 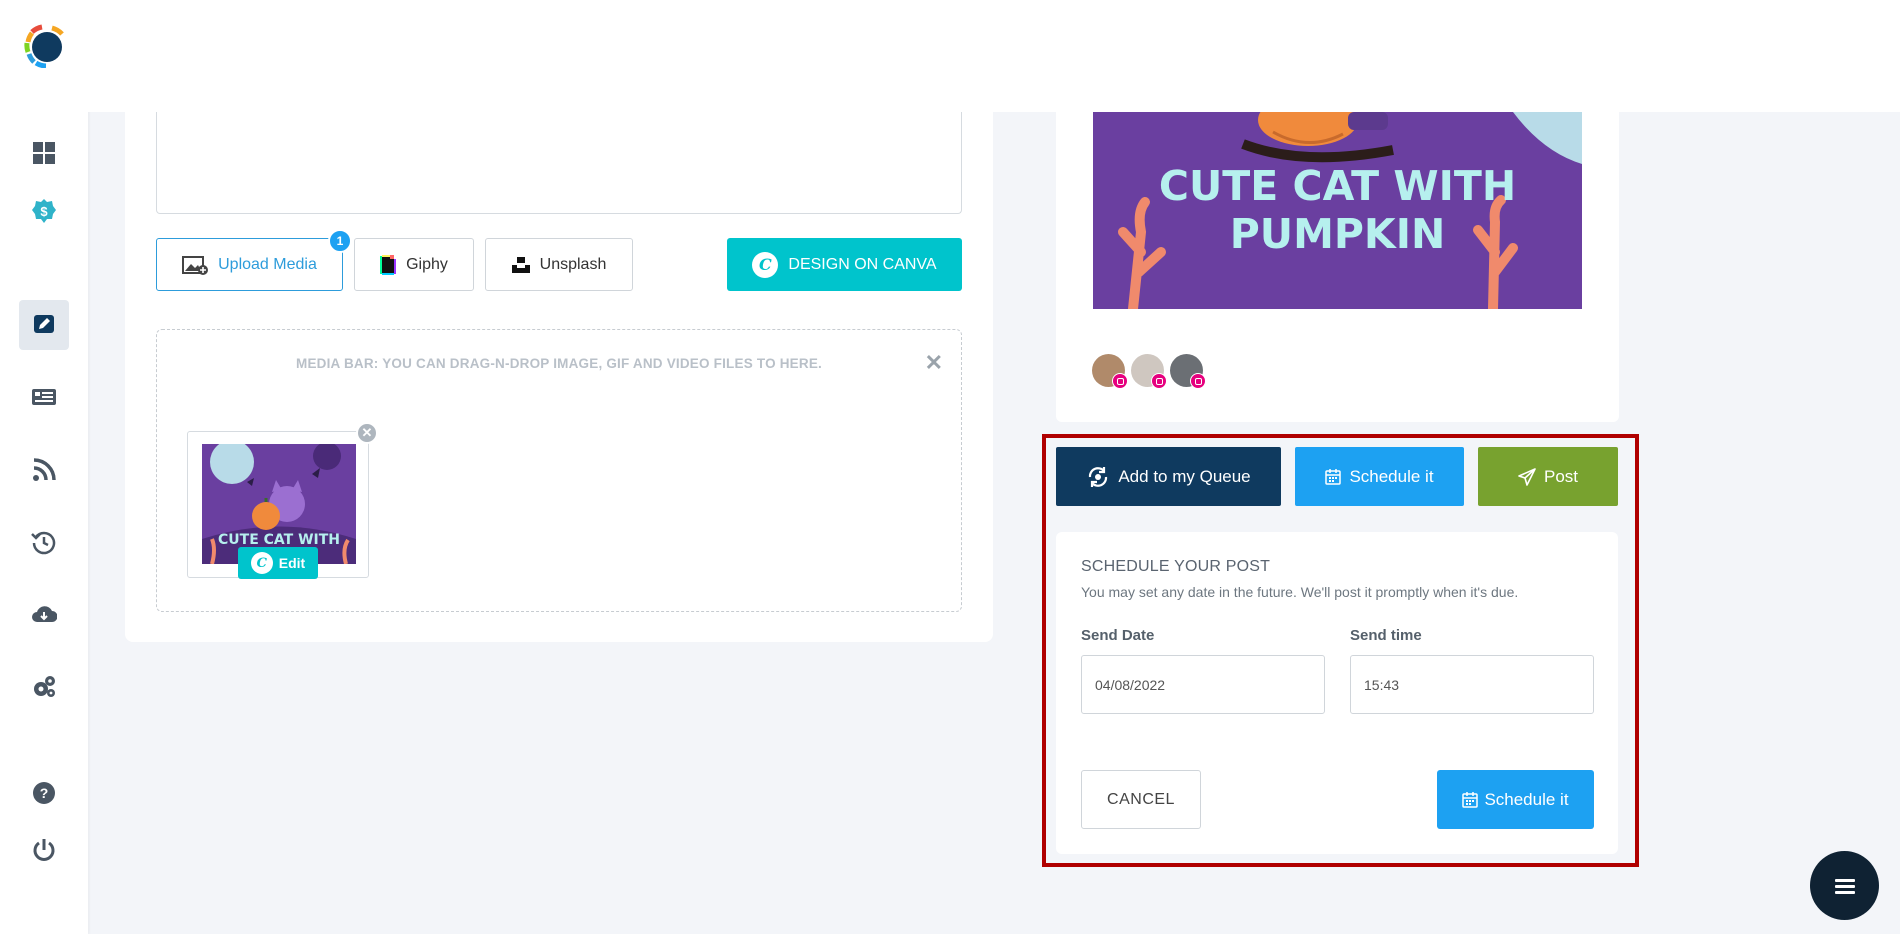 I want to click on cloud-download-icon, so click(x=44, y=615).